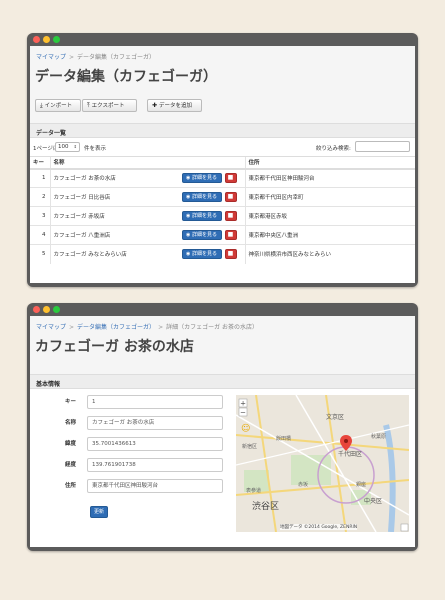  I want to click on cell-name: カフェゴーガ 赤坂店 ◉ 詳細を見る ■, so click(147, 216).